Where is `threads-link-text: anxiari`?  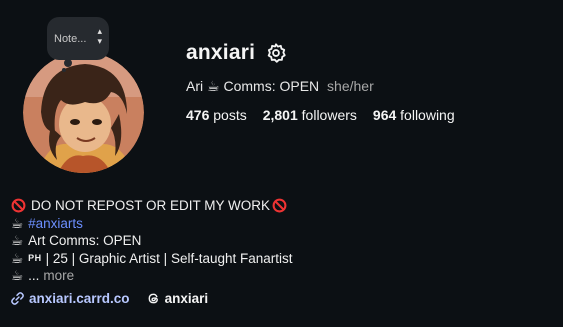
threads-link-text: anxiari is located at coordinates (186, 298).